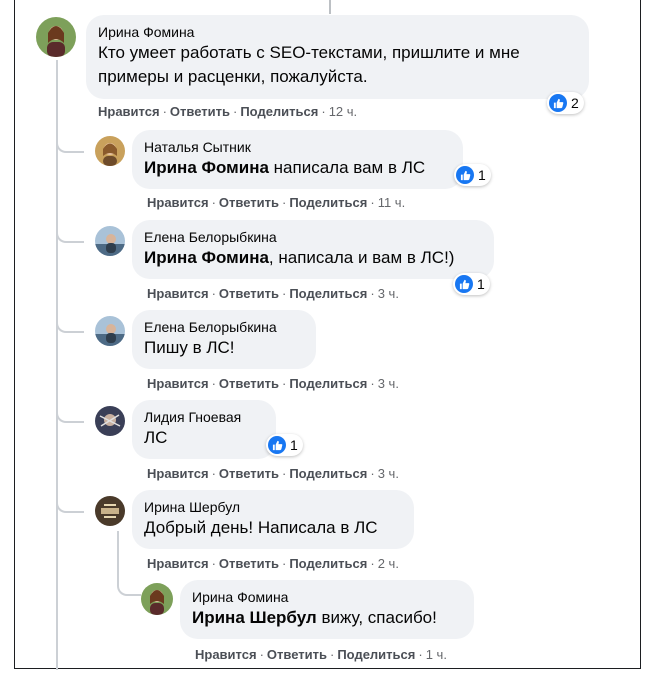 The image size is (654, 683). I want to click on comment-bubble: Ирина Фомина Ирина Шербул вижу, спасибо!, so click(327, 609).